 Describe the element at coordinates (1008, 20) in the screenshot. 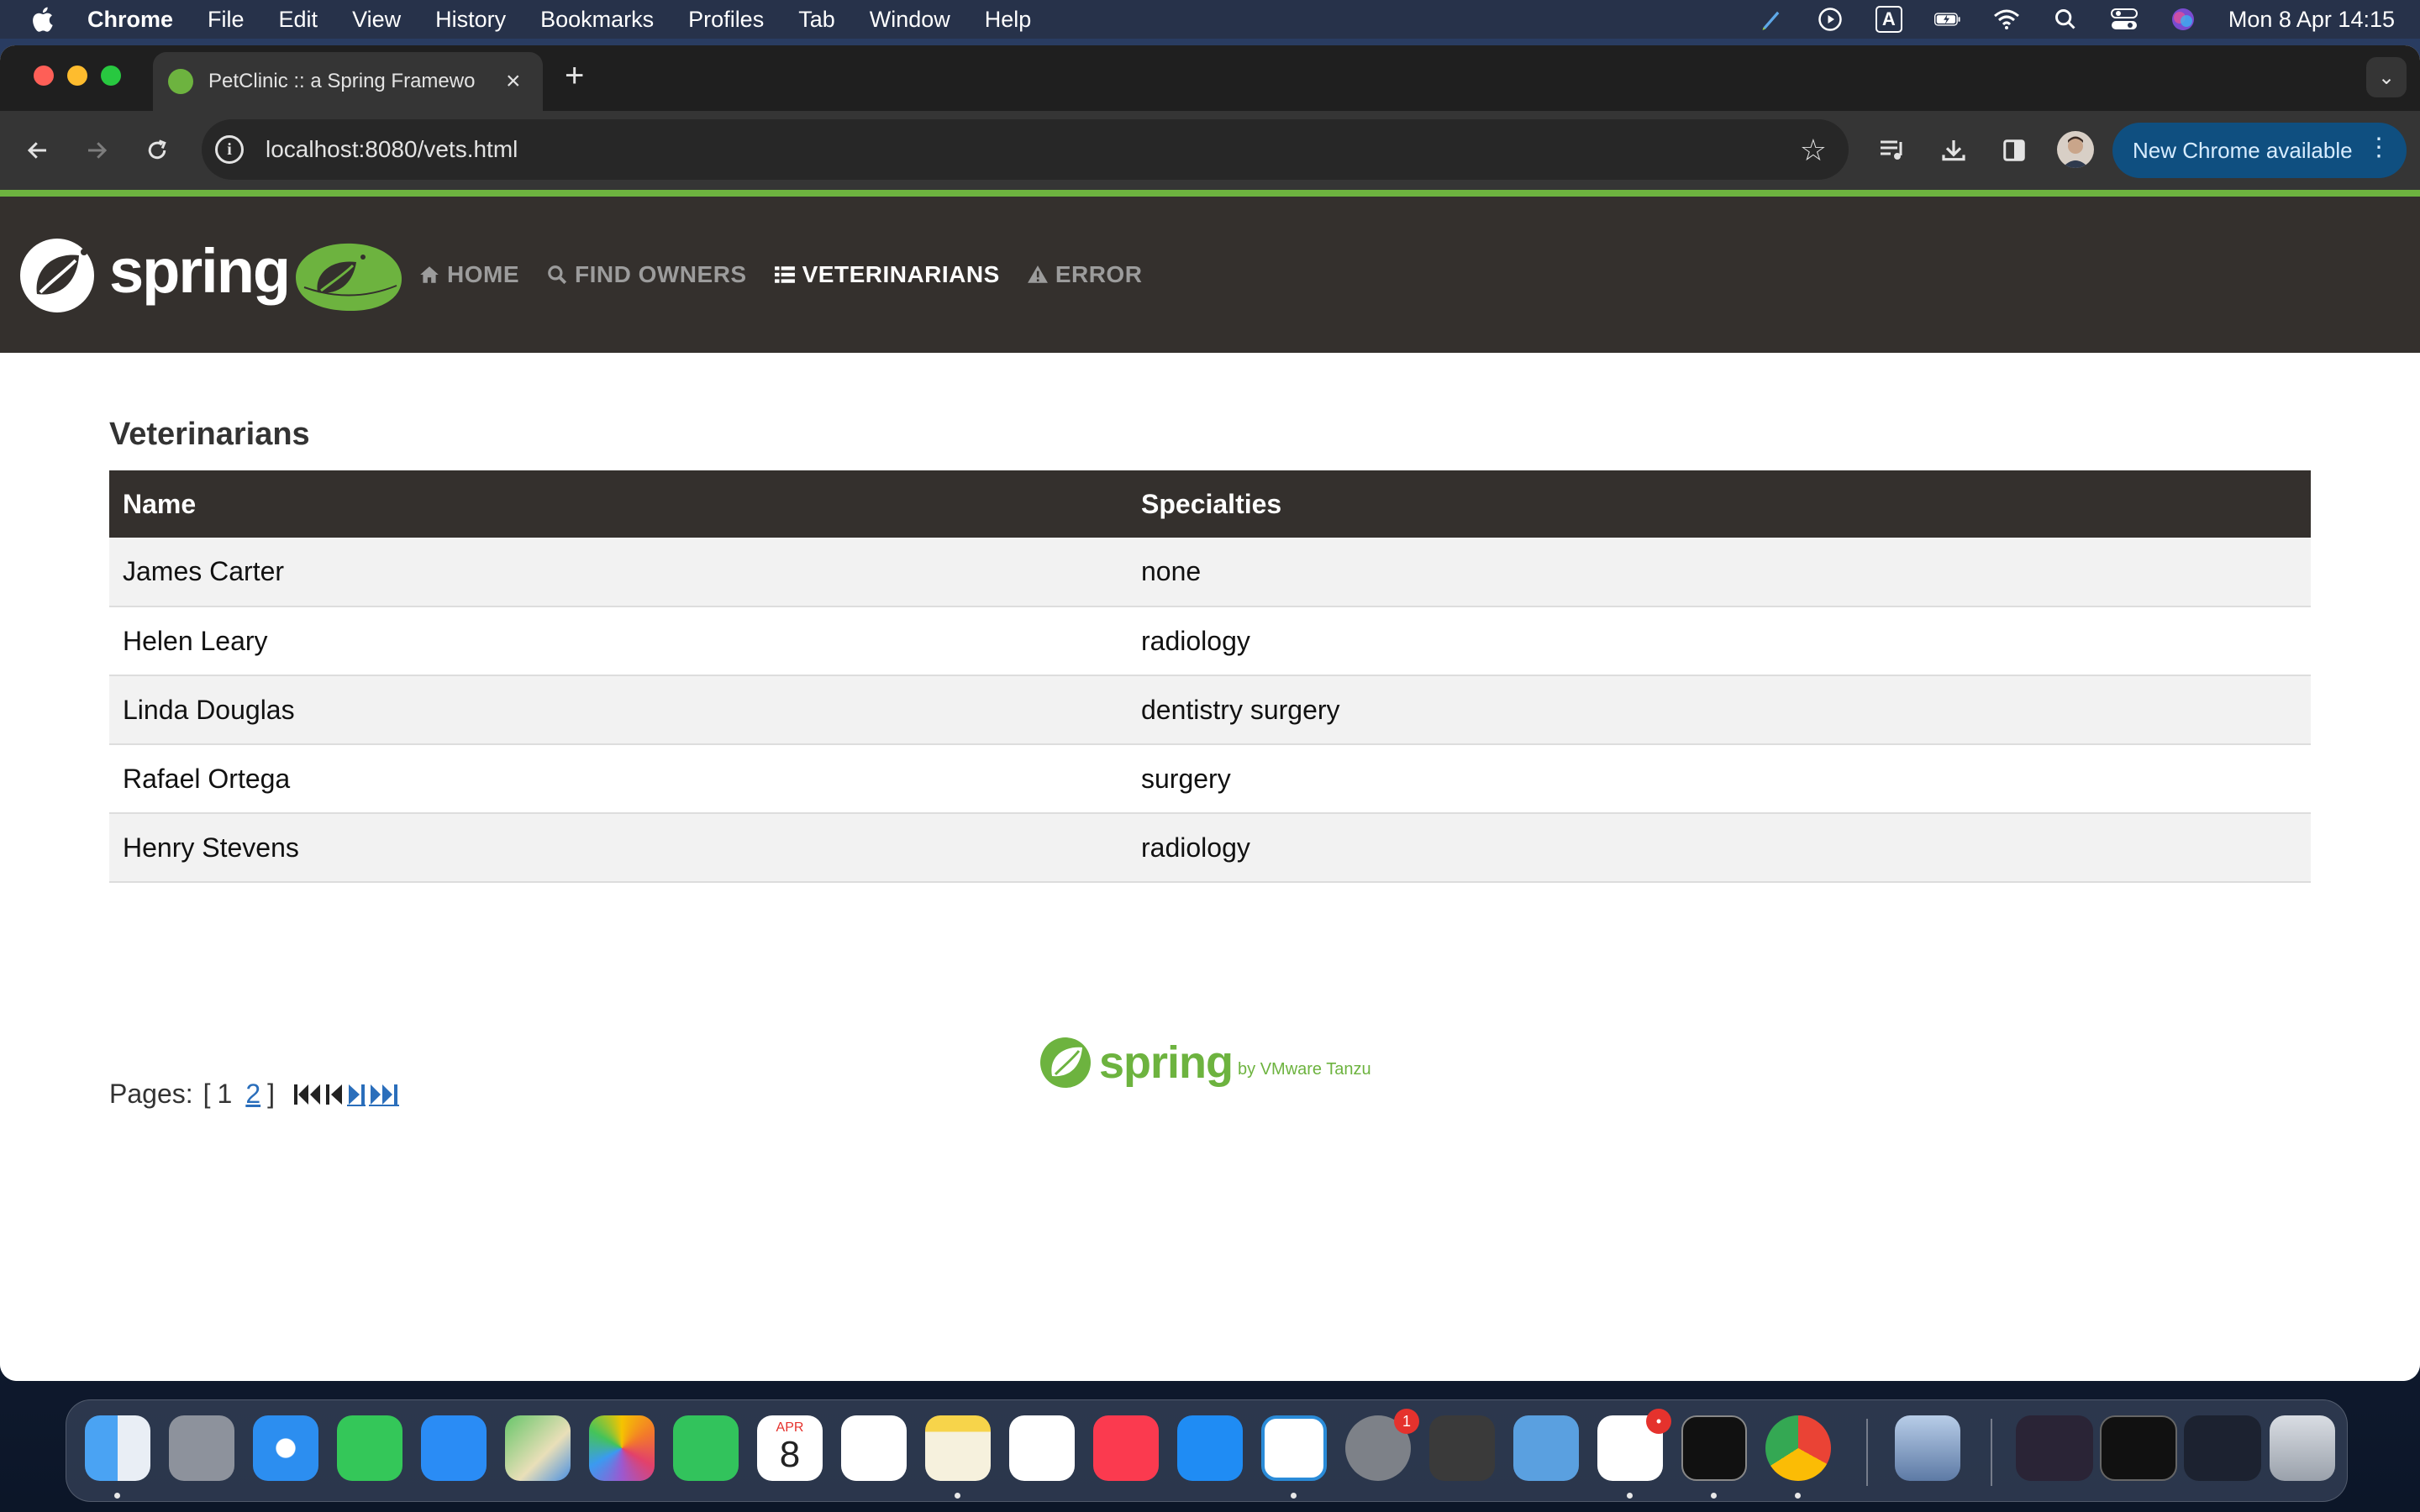

I see `menu-help: Help` at that location.